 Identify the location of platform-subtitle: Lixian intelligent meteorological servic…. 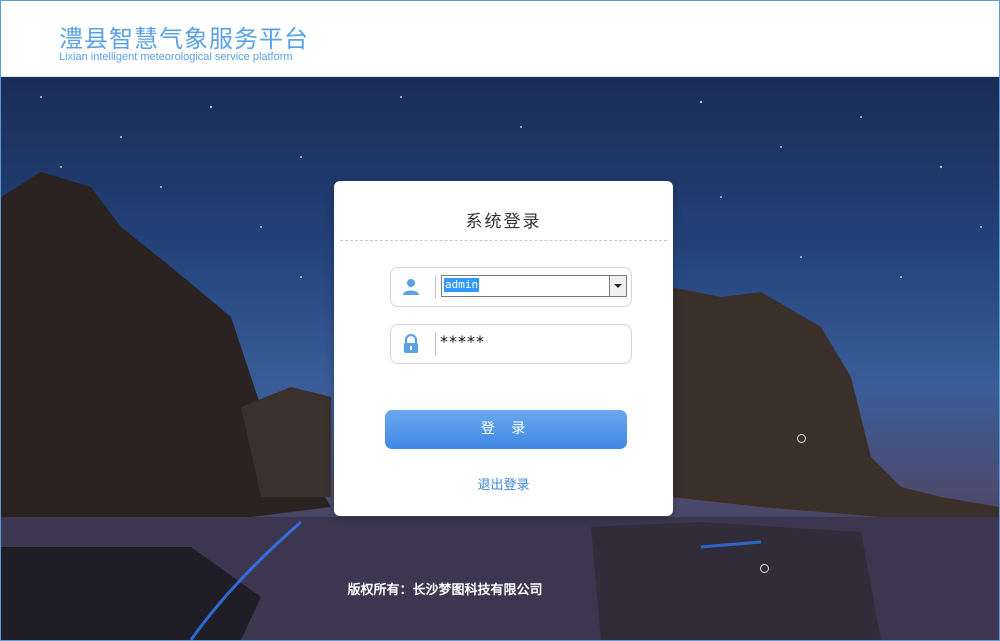
(176, 57).